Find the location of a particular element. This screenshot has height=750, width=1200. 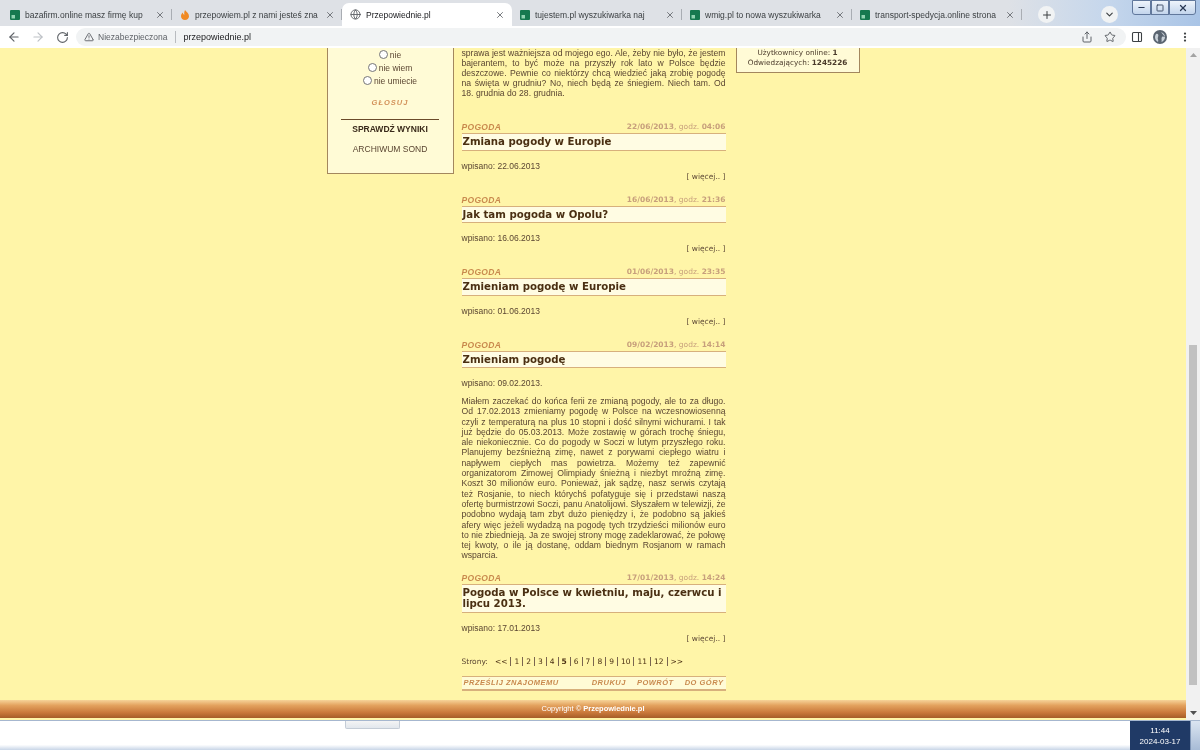

posted-date: wpisano: 17.01.2013 is located at coordinates (501, 627).